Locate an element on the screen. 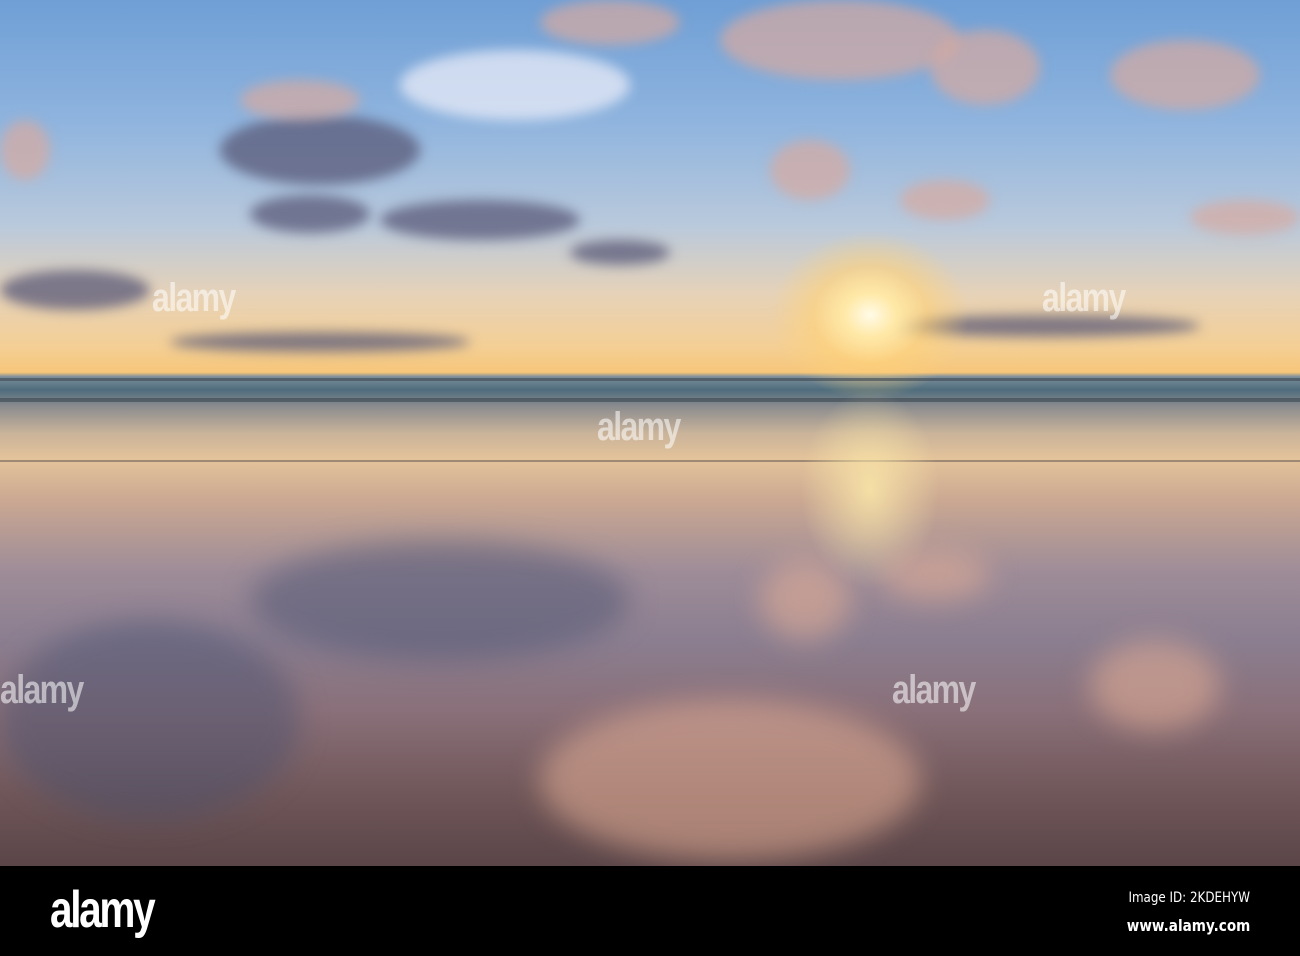 This screenshot has width=1300, height=956. alamy-logo: alamy is located at coordinates (103, 910).